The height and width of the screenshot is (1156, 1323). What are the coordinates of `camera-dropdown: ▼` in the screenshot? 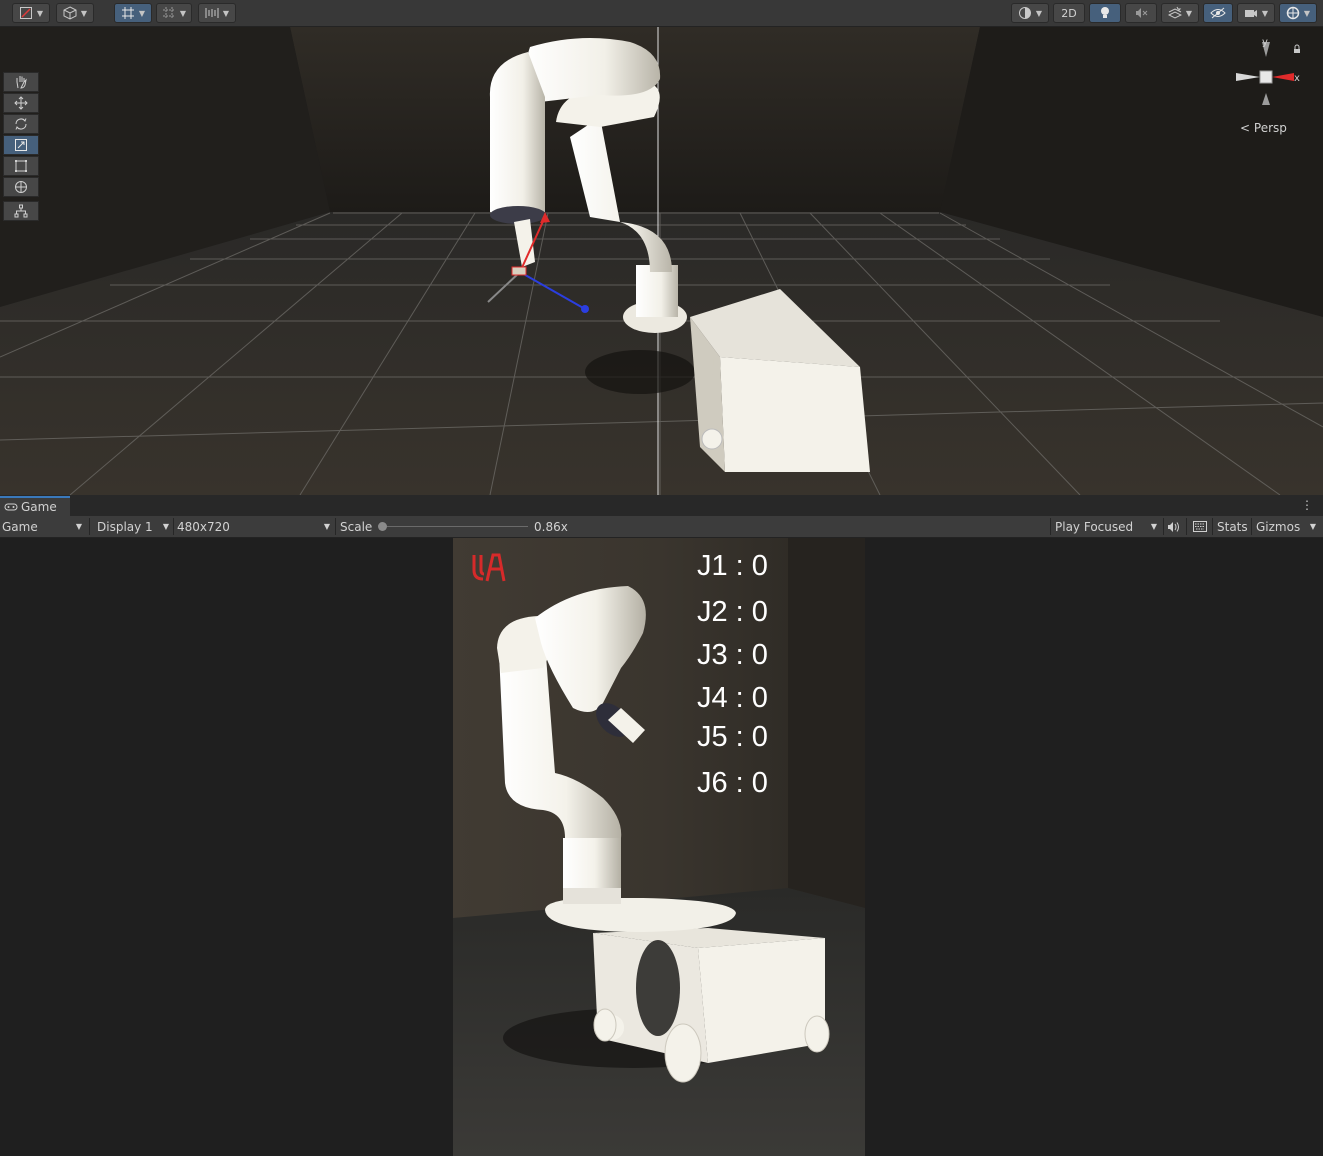 It's located at (1256, 13).